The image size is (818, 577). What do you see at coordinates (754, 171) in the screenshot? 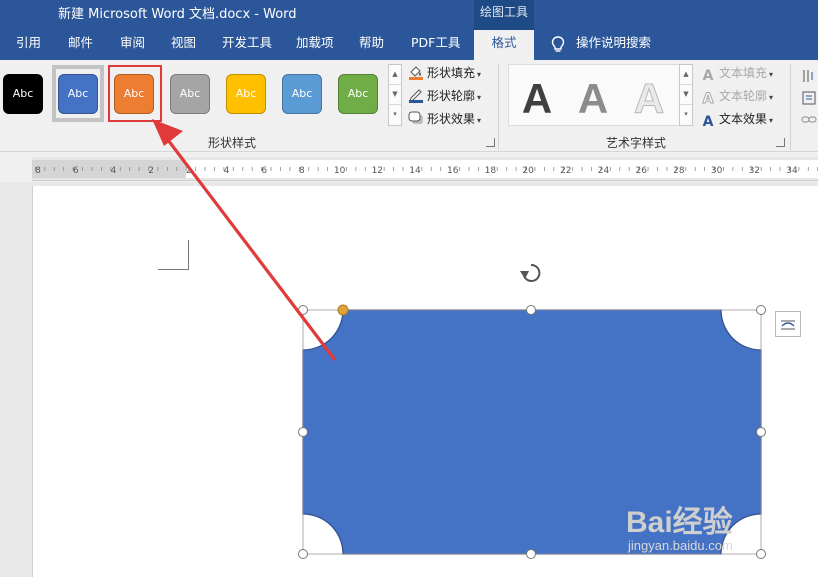
I see `ruler-label: 32` at bounding box center [754, 171].